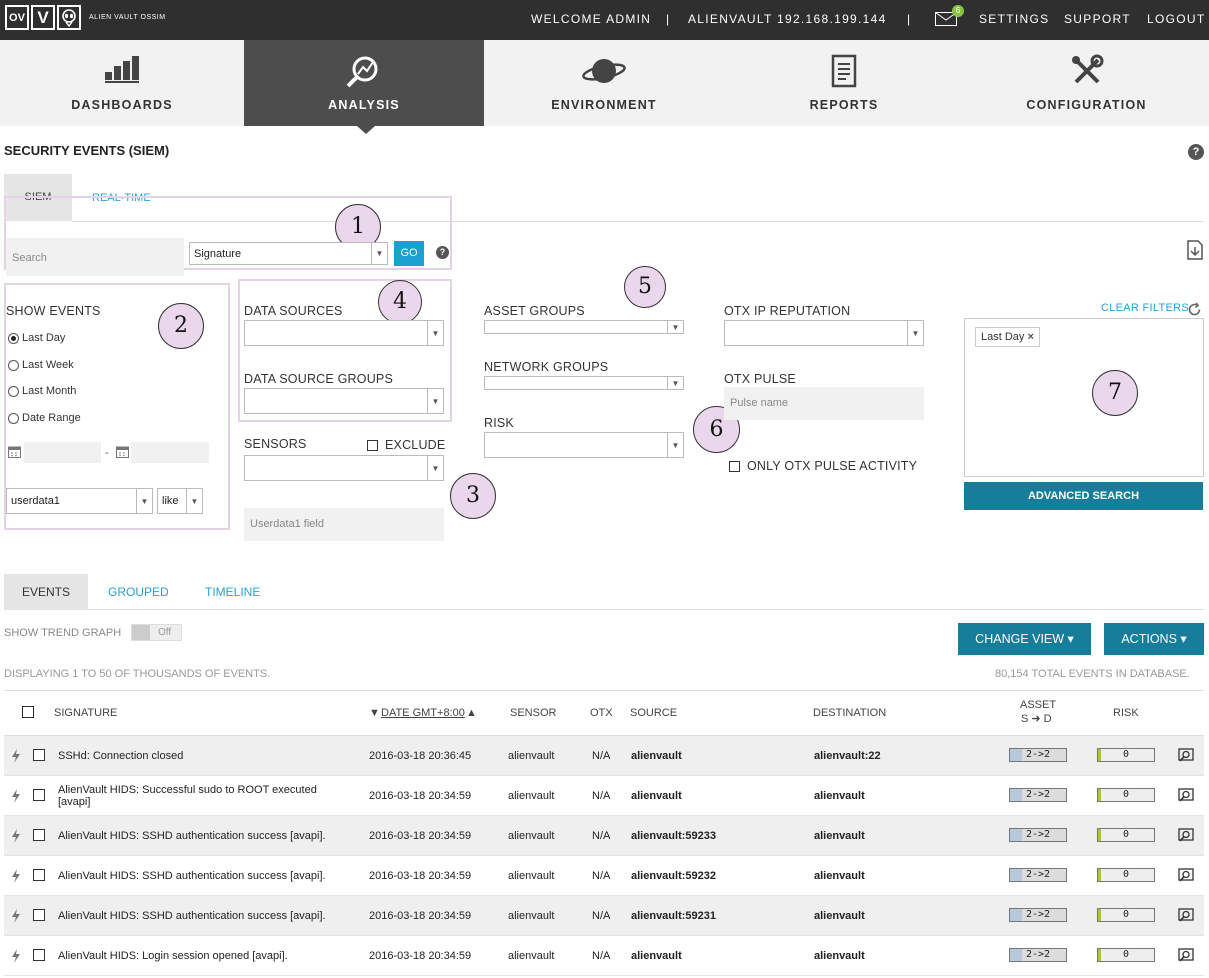 This screenshot has width=1209, height=978. What do you see at coordinates (584, 445) in the screenshot?
I see `risk-select: ▼` at bounding box center [584, 445].